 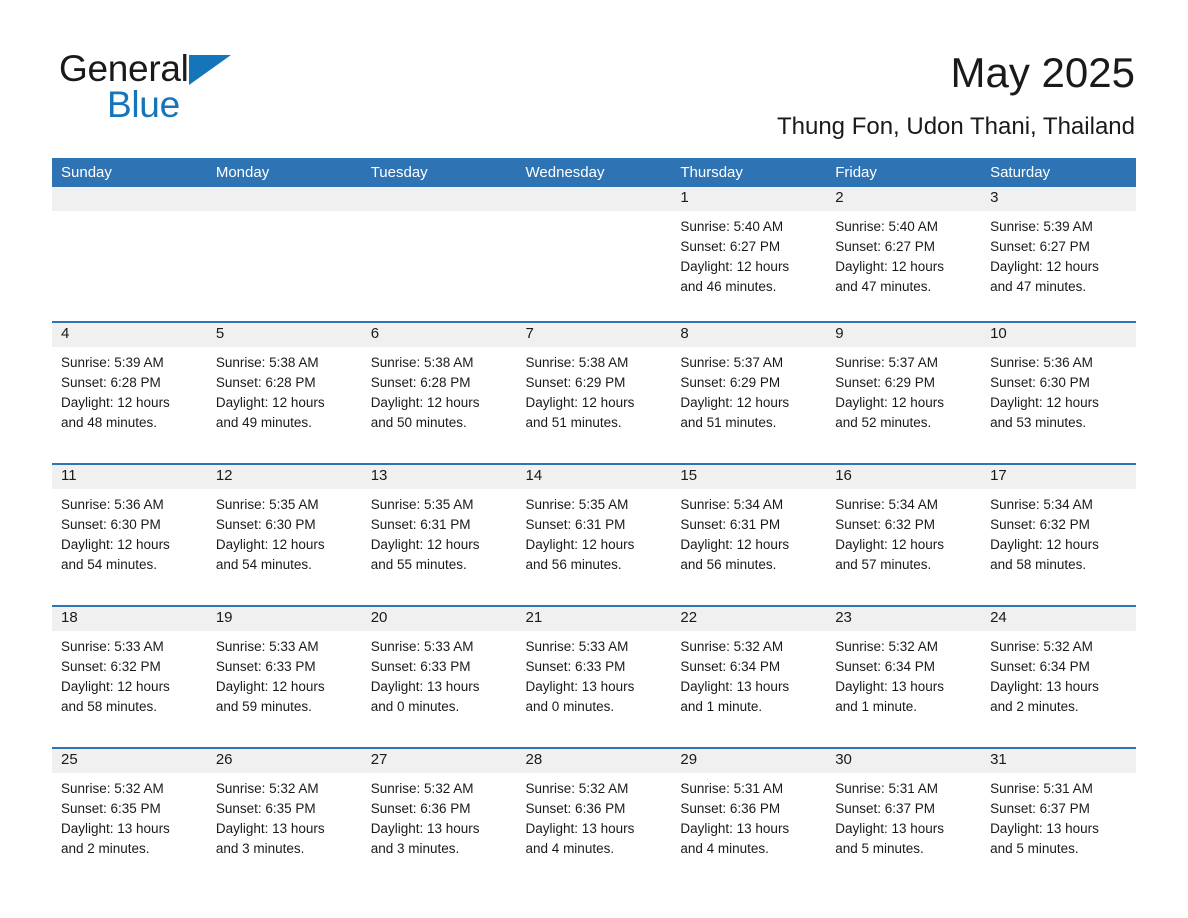 I want to click on day-number: 28, so click(x=594, y=761).